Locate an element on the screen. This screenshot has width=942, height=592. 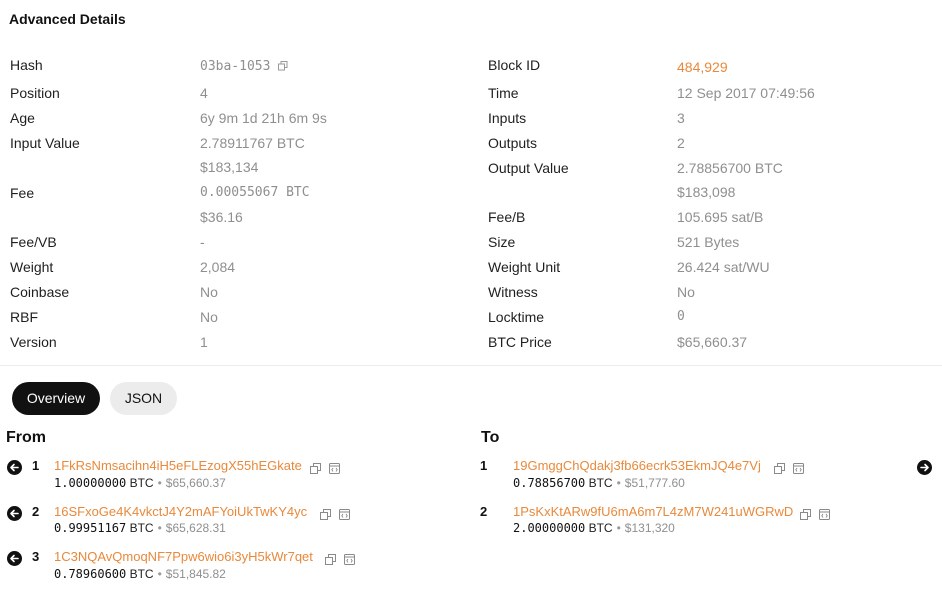
output-address-link: 1PsKxKtARw9fU6mA6m7L4zM7W241uWGRwD is located at coordinates (653, 511).